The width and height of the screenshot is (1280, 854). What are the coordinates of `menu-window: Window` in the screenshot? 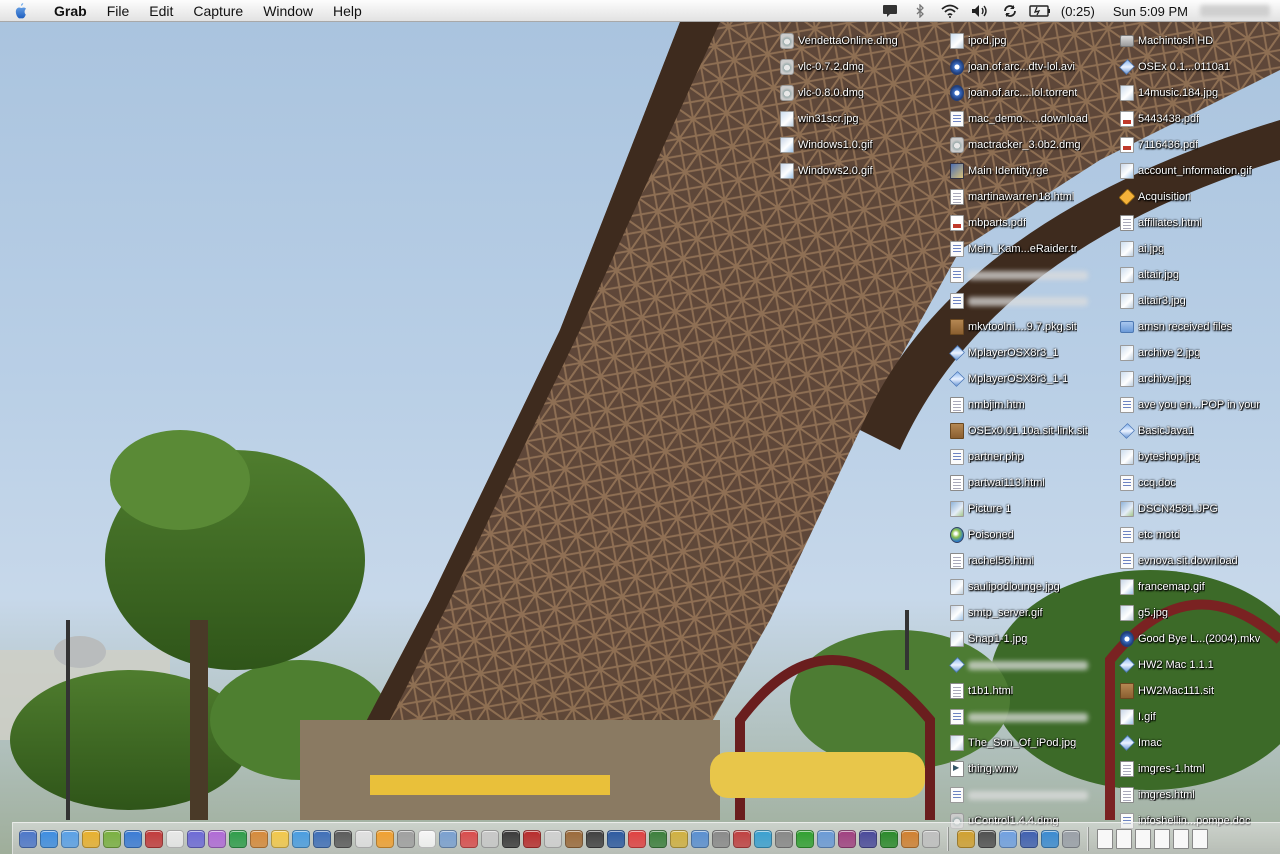 It's located at (288, 11).